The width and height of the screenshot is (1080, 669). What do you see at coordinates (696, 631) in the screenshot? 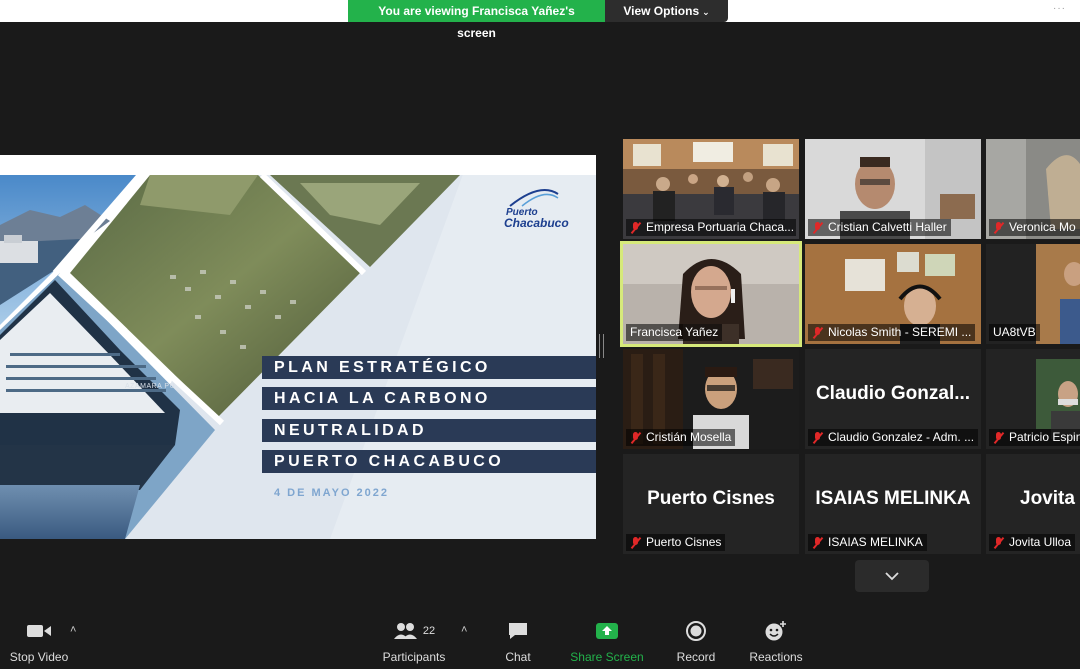
I see `record-icon` at bounding box center [696, 631].